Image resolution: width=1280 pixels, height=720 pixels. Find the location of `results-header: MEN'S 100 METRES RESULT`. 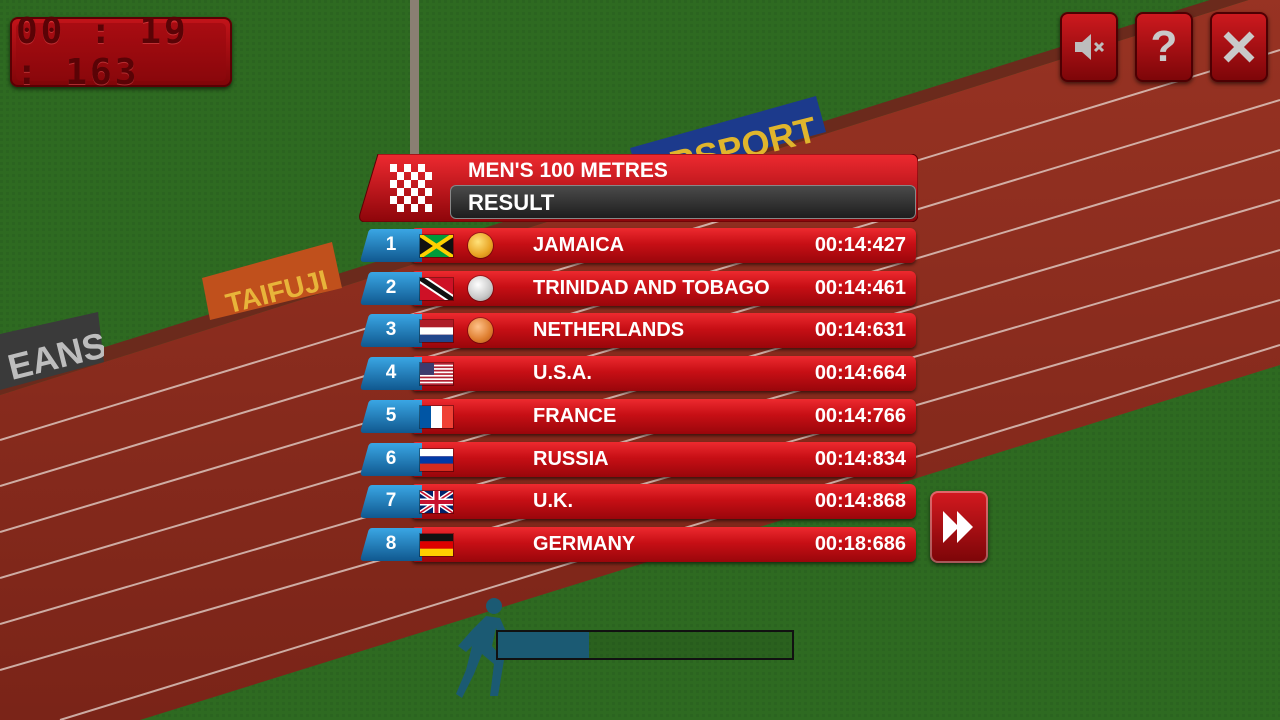

results-header: MEN'S 100 METRES RESULT is located at coordinates (638, 188).